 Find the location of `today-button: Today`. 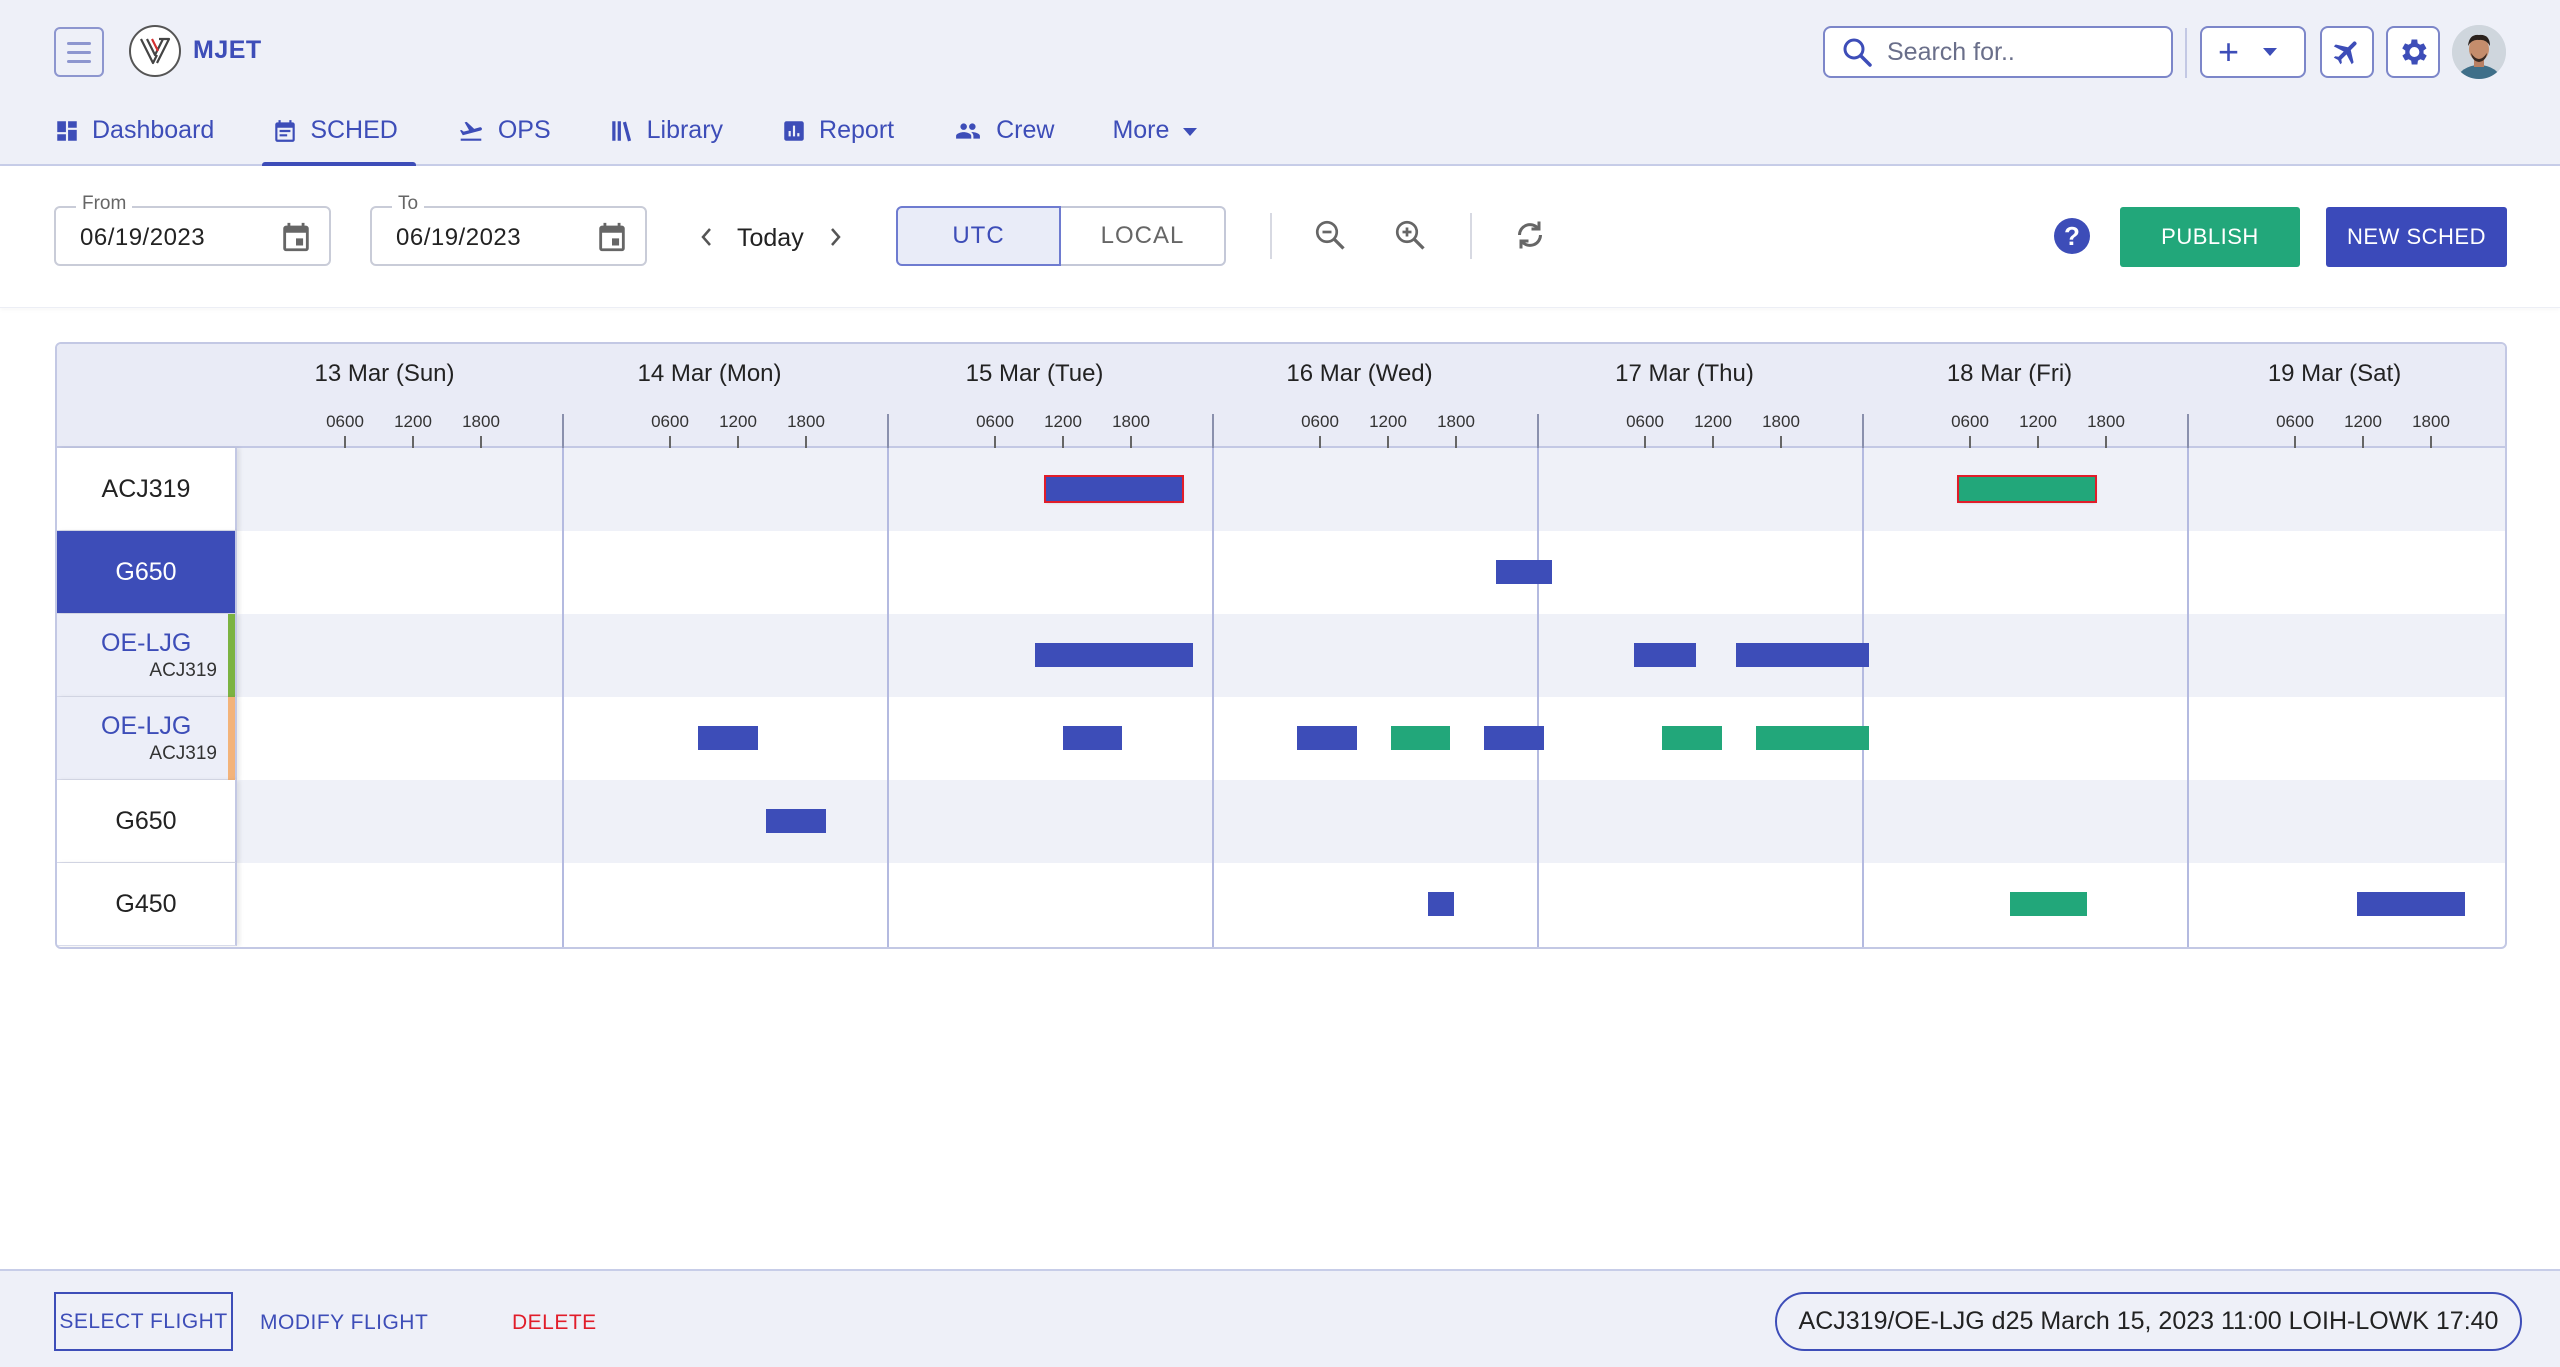

today-button: Today is located at coordinates (770, 238).